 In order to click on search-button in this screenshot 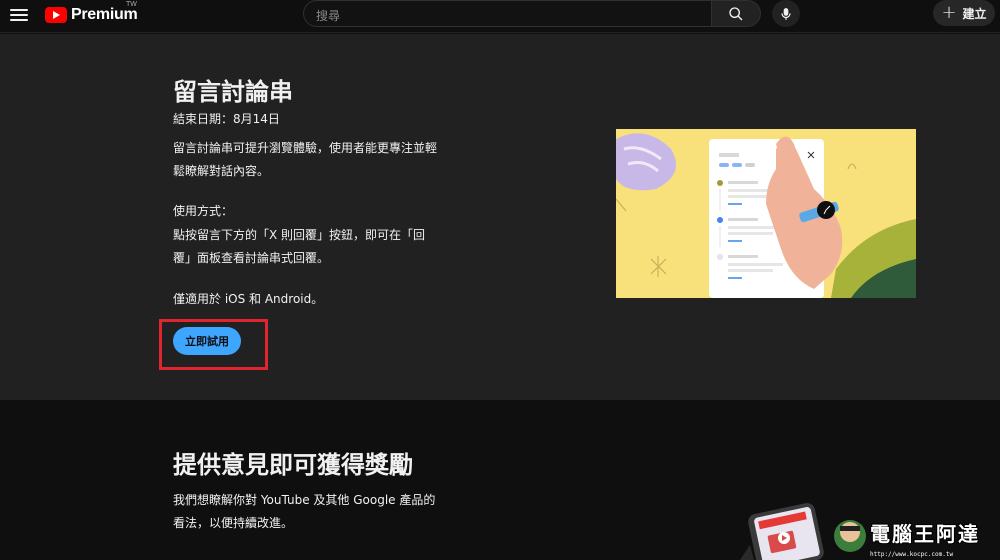, I will do `click(736, 13)`.